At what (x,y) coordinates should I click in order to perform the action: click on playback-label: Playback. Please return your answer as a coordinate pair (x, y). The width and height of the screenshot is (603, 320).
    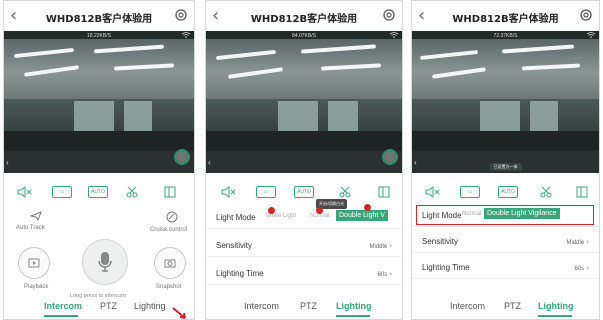
    Looking at the image, I should click on (36, 287).